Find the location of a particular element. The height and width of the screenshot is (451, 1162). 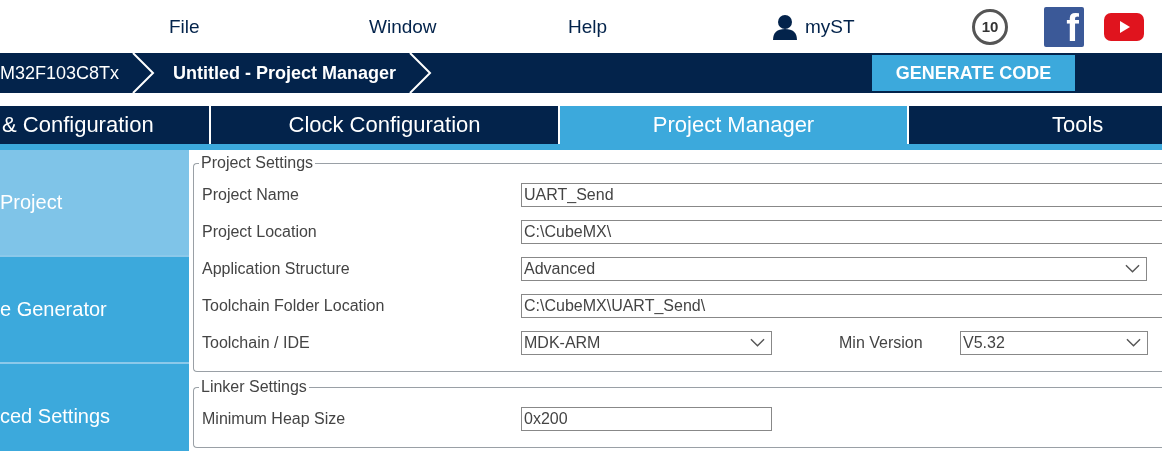

breadcrumb: Untitled - Project Manager is located at coordinates (282, 73).